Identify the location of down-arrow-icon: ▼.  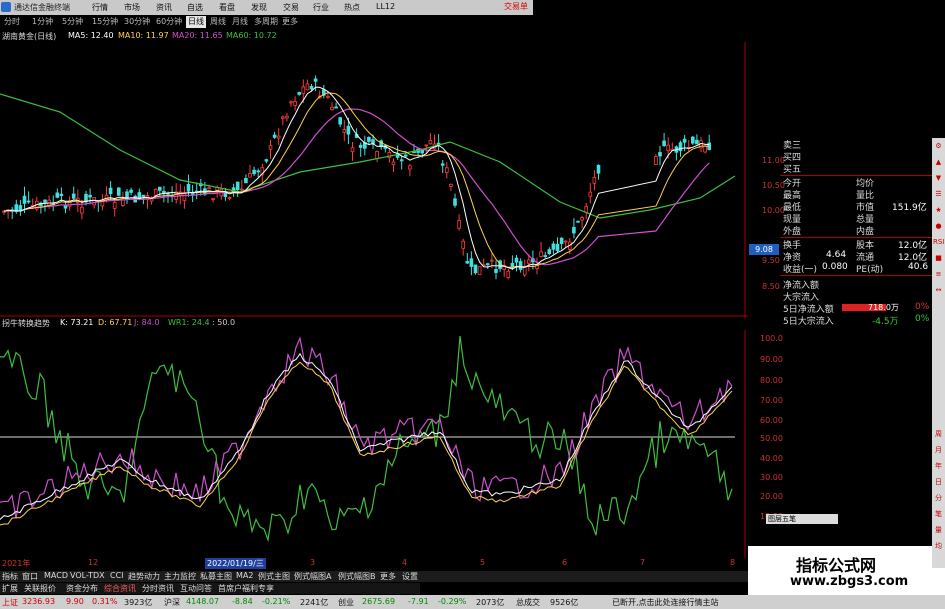
(938, 178).